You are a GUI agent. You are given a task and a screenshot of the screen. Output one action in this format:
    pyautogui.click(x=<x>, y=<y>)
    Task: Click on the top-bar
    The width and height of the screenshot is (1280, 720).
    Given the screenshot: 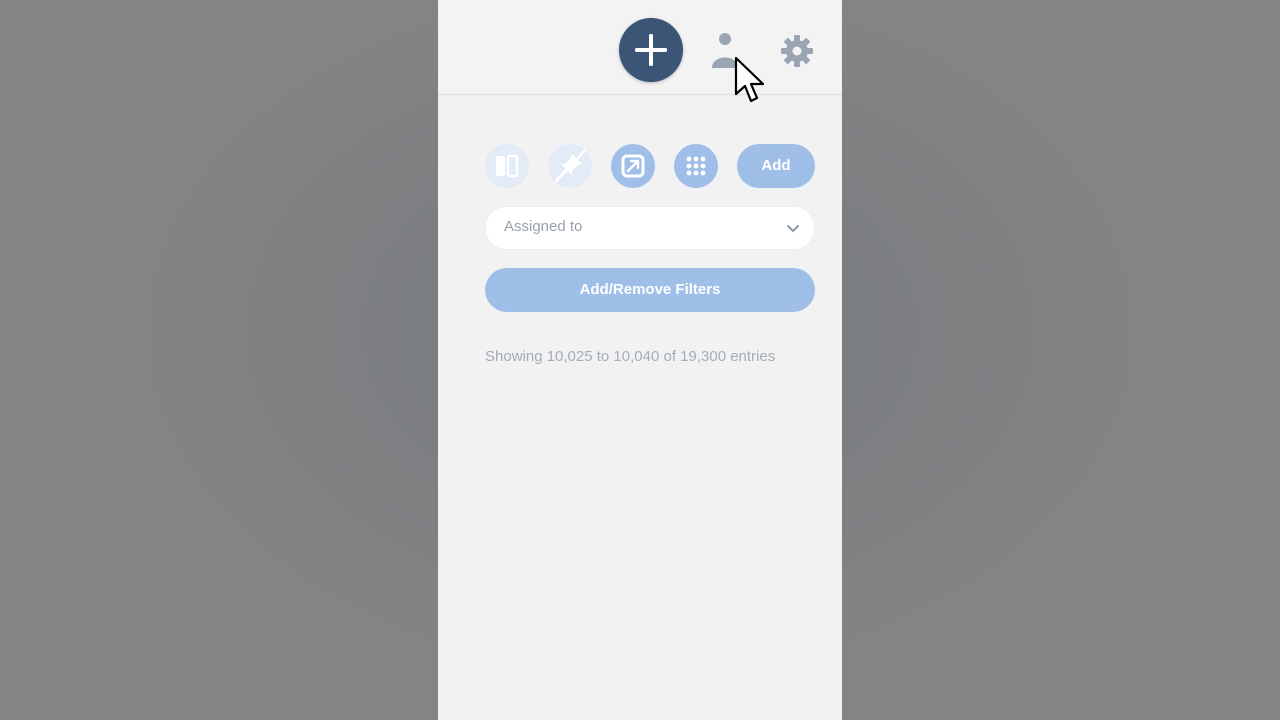 What is the action you would take?
    pyautogui.click(x=640, y=47)
    